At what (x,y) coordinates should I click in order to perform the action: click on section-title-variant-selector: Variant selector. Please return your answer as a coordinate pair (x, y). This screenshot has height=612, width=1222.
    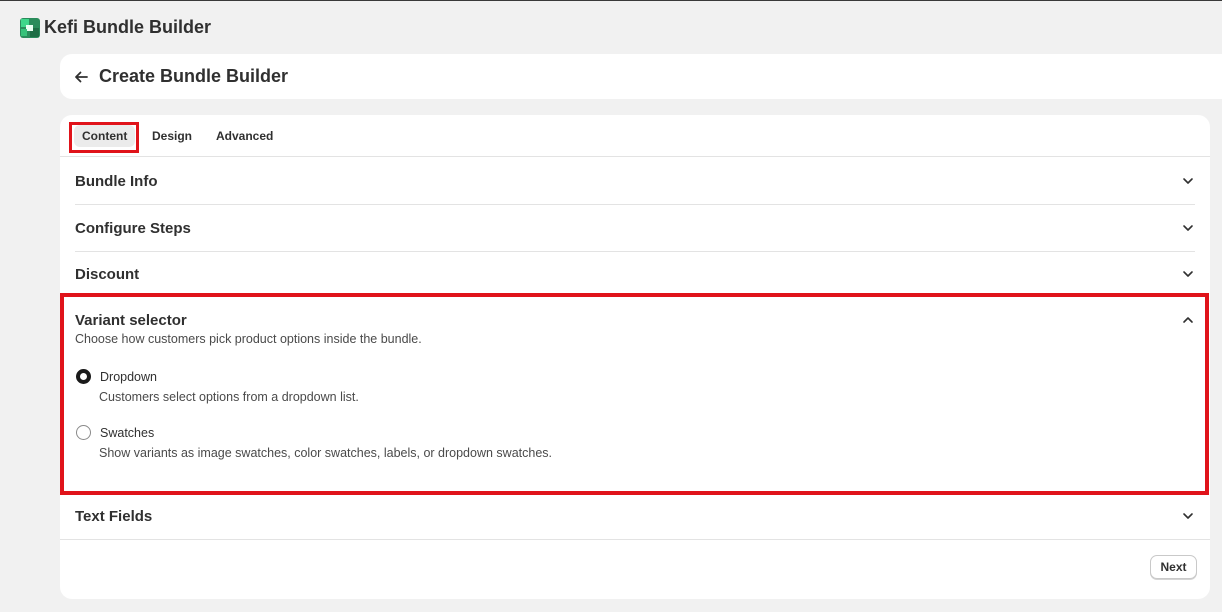
    Looking at the image, I should click on (131, 320).